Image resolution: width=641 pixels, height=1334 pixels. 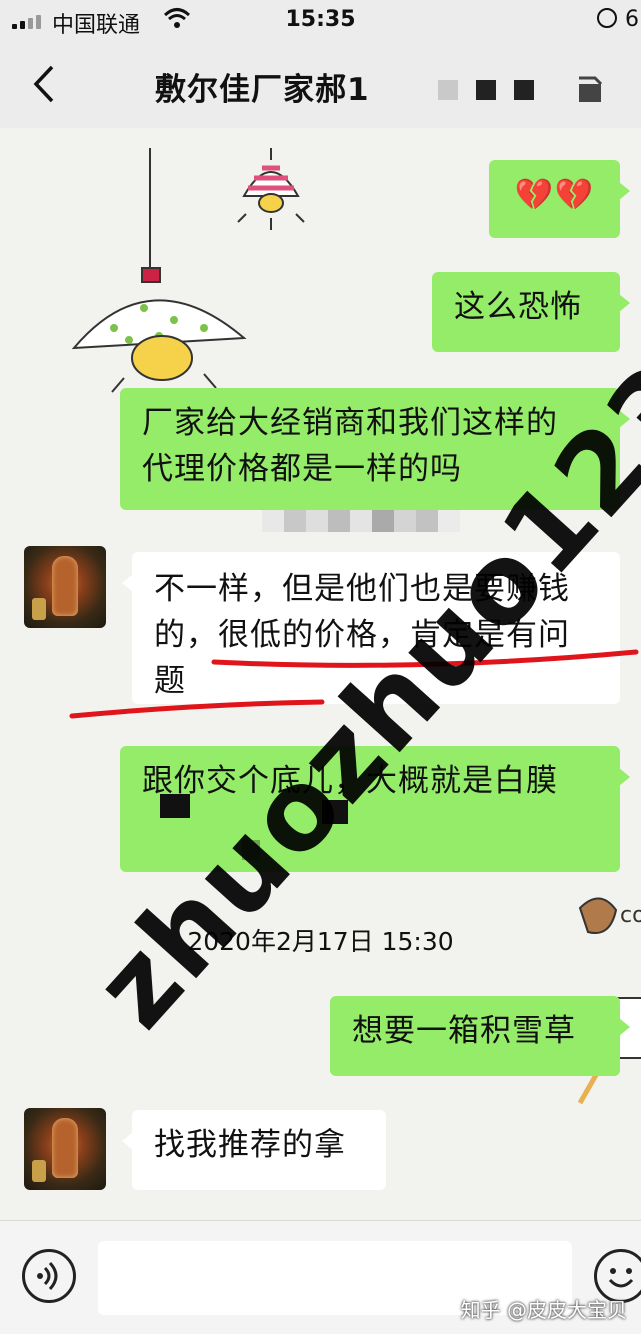 What do you see at coordinates (49, 1276) in the screenshot?
I see `voice-icon` at bounding box center [49, 1276].